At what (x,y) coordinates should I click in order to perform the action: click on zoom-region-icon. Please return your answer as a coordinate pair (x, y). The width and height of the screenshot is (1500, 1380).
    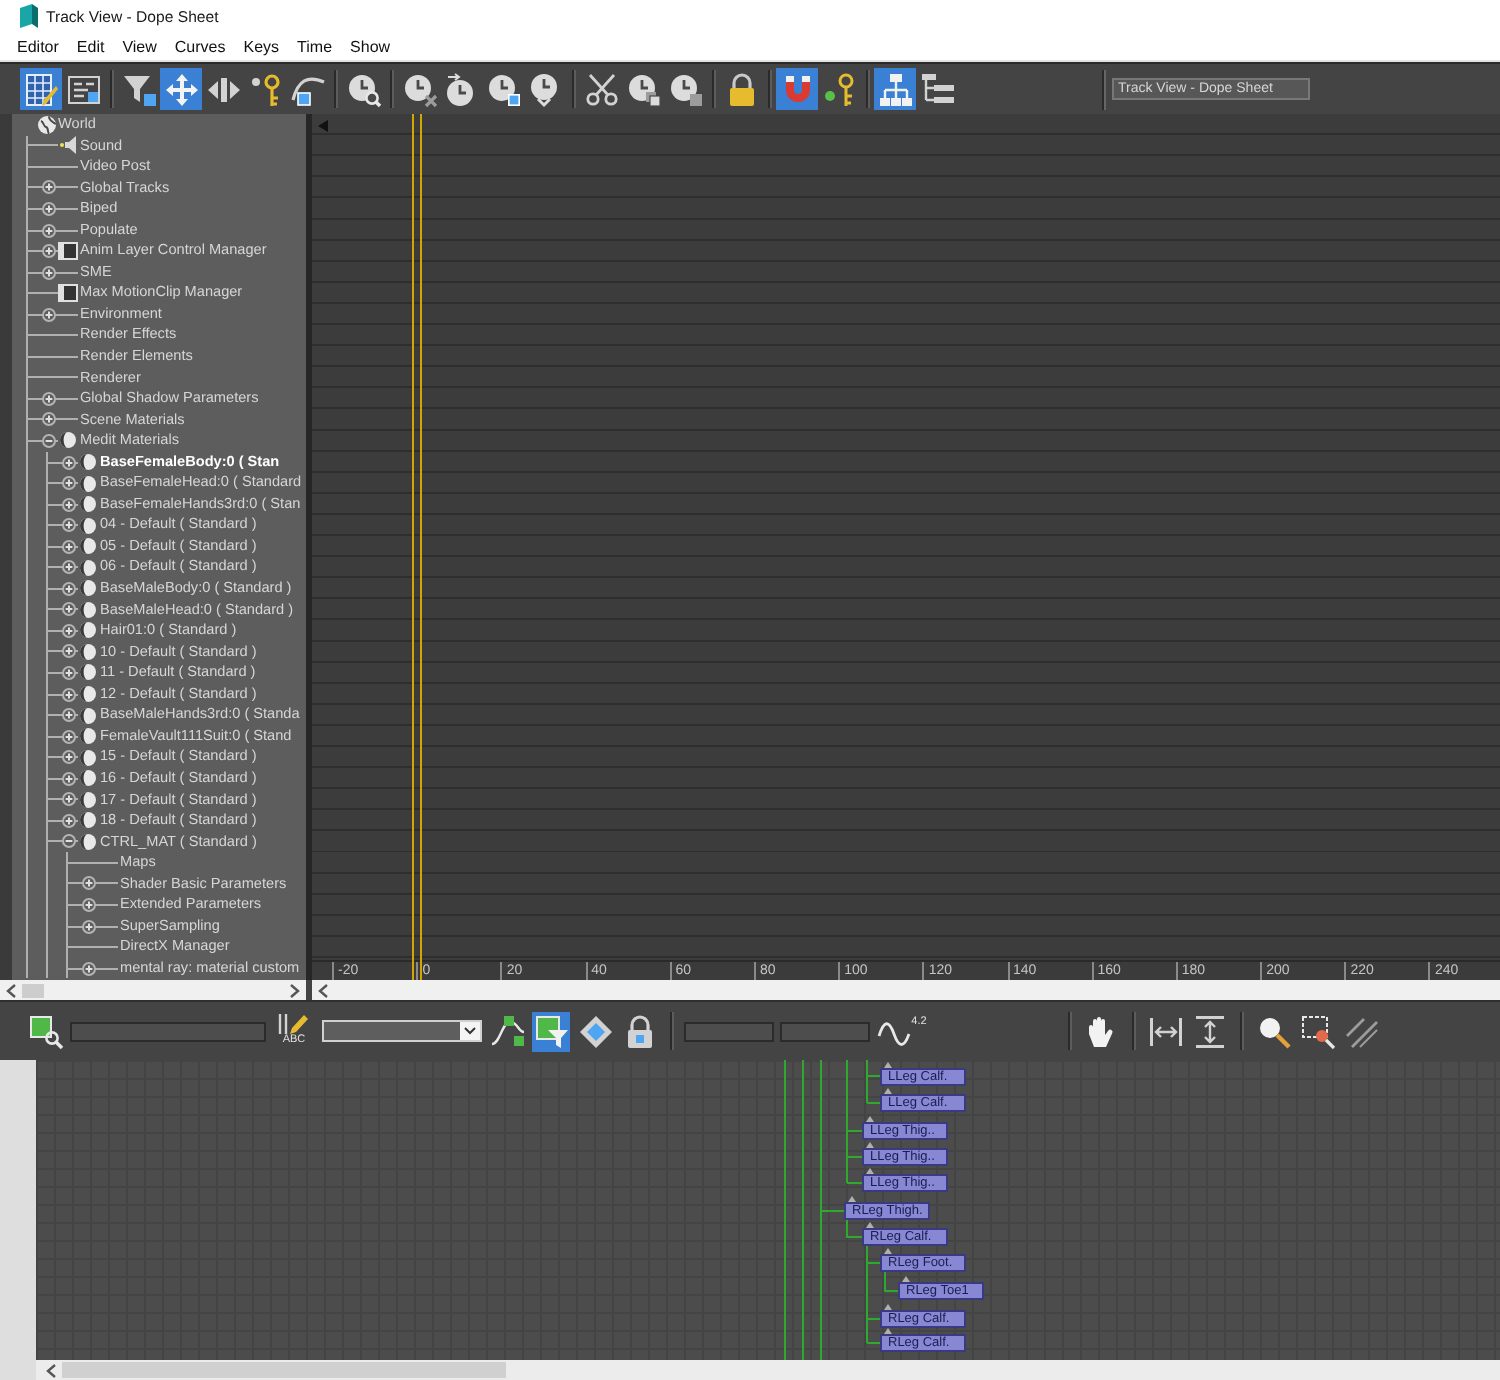
    Looking at the image, I should click on (1317, 1031).